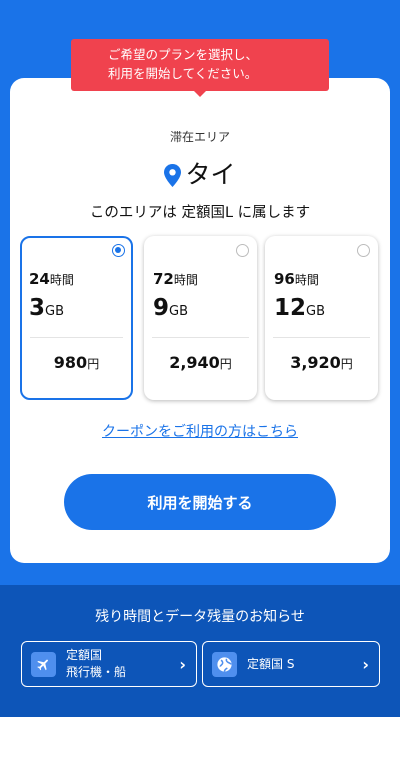 This screenshot has width=400, height=760. Describe the element at coordinates (296, 279) in the screenshot. I see `plan-hours: 96時間` at that location.